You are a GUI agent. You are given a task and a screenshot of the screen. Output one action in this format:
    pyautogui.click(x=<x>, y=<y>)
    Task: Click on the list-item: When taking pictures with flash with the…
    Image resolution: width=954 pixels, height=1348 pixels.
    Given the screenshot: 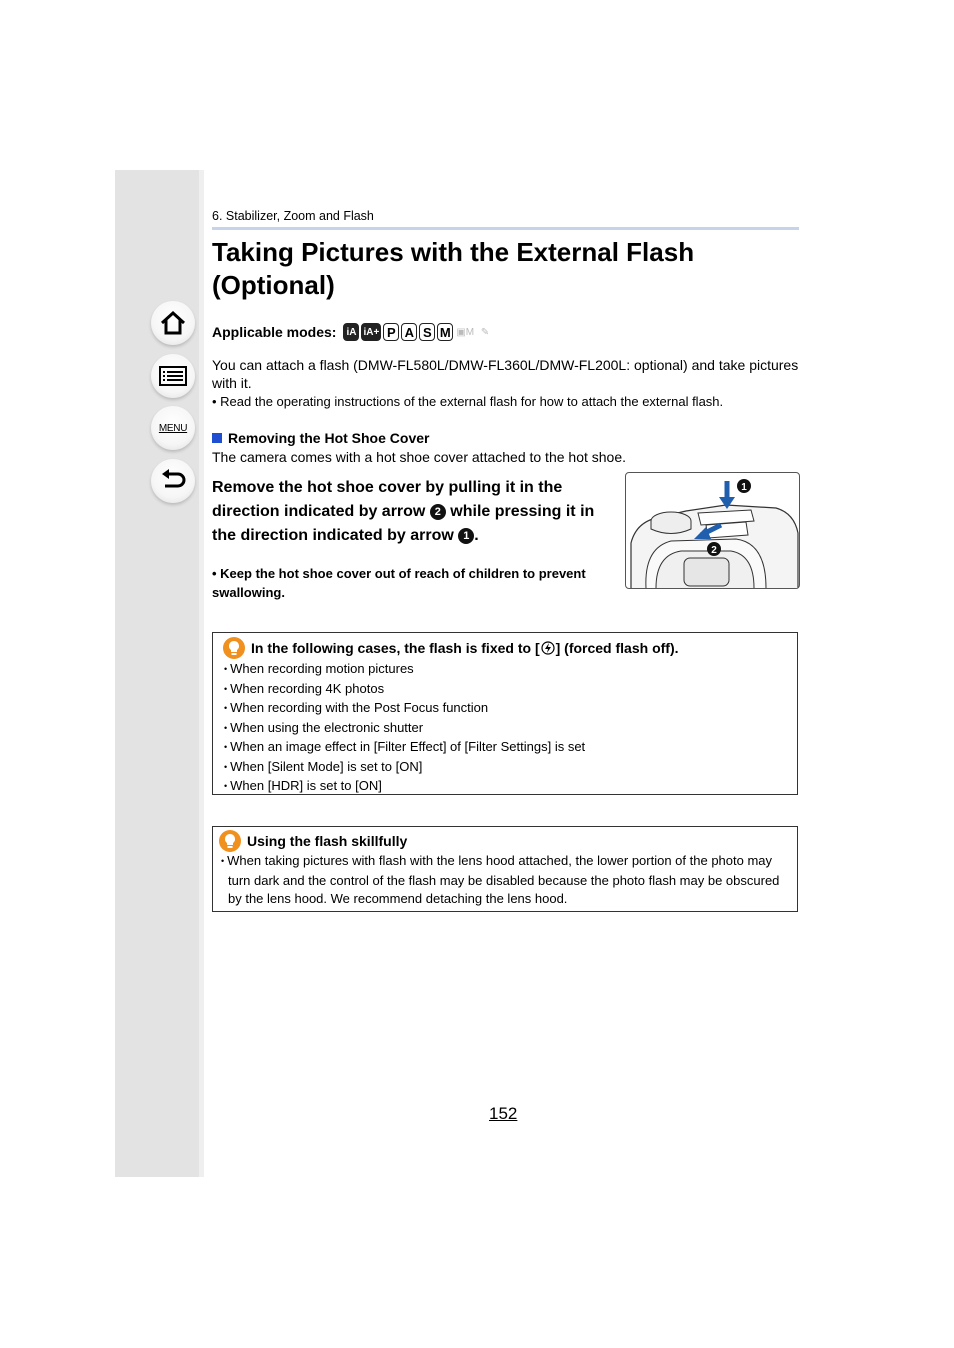 What is the action you would take?
    pyautogui.click(x=504, y=880)
    